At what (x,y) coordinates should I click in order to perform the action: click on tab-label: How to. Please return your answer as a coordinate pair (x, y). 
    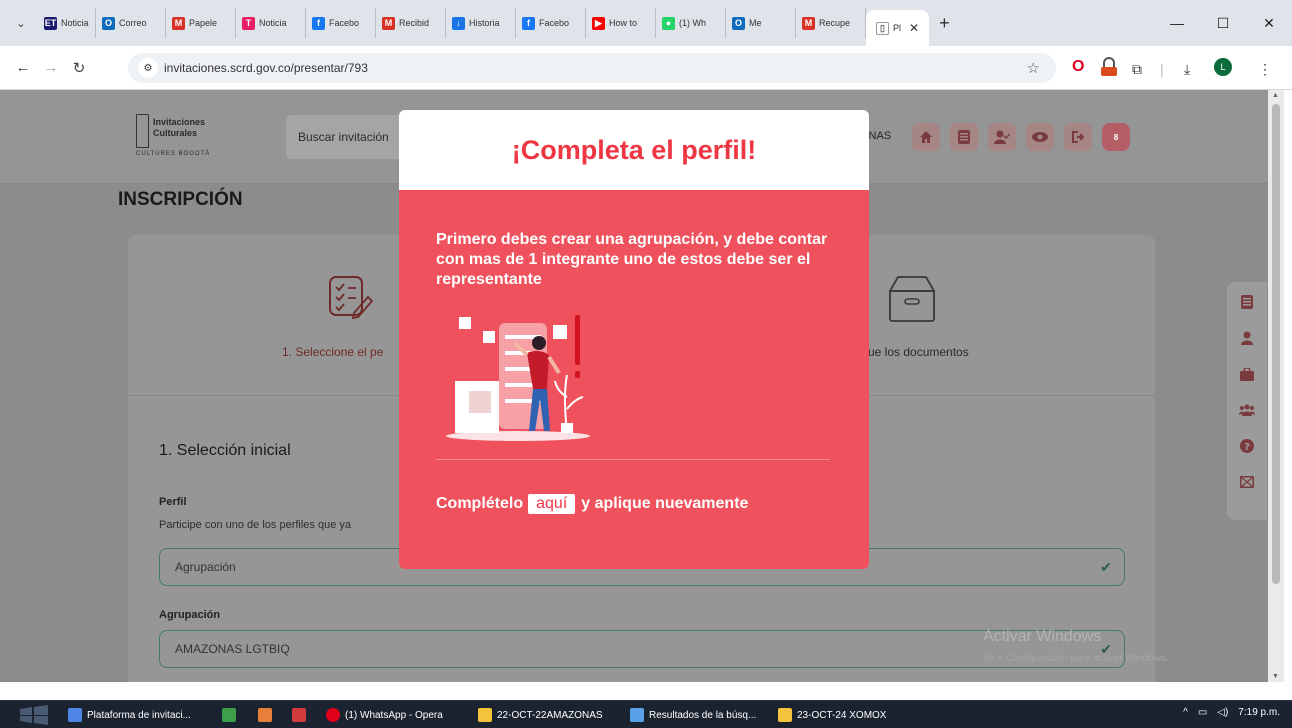
    Looking at the image, I should click on (623, 23).